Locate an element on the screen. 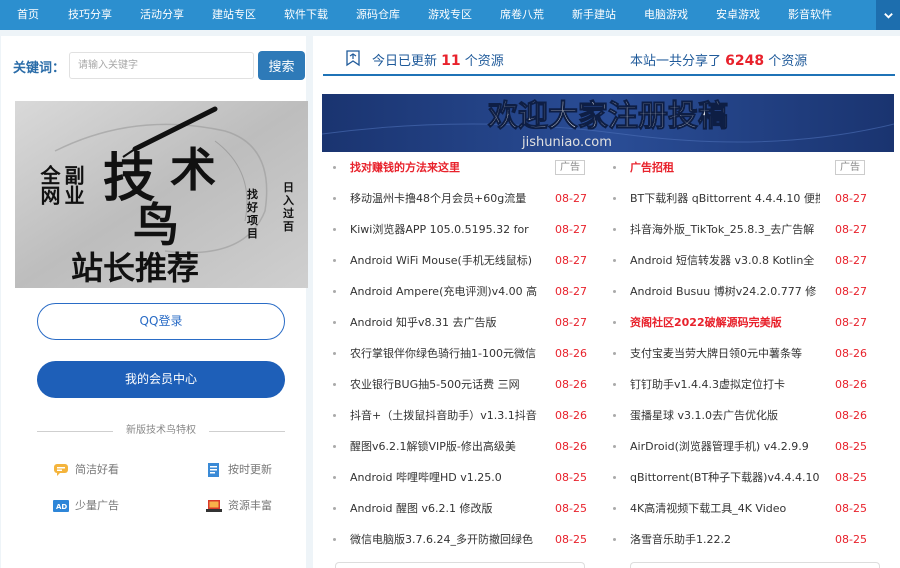 The image size is (900, 568). nav-more-button is located at coordinates (888, 15).